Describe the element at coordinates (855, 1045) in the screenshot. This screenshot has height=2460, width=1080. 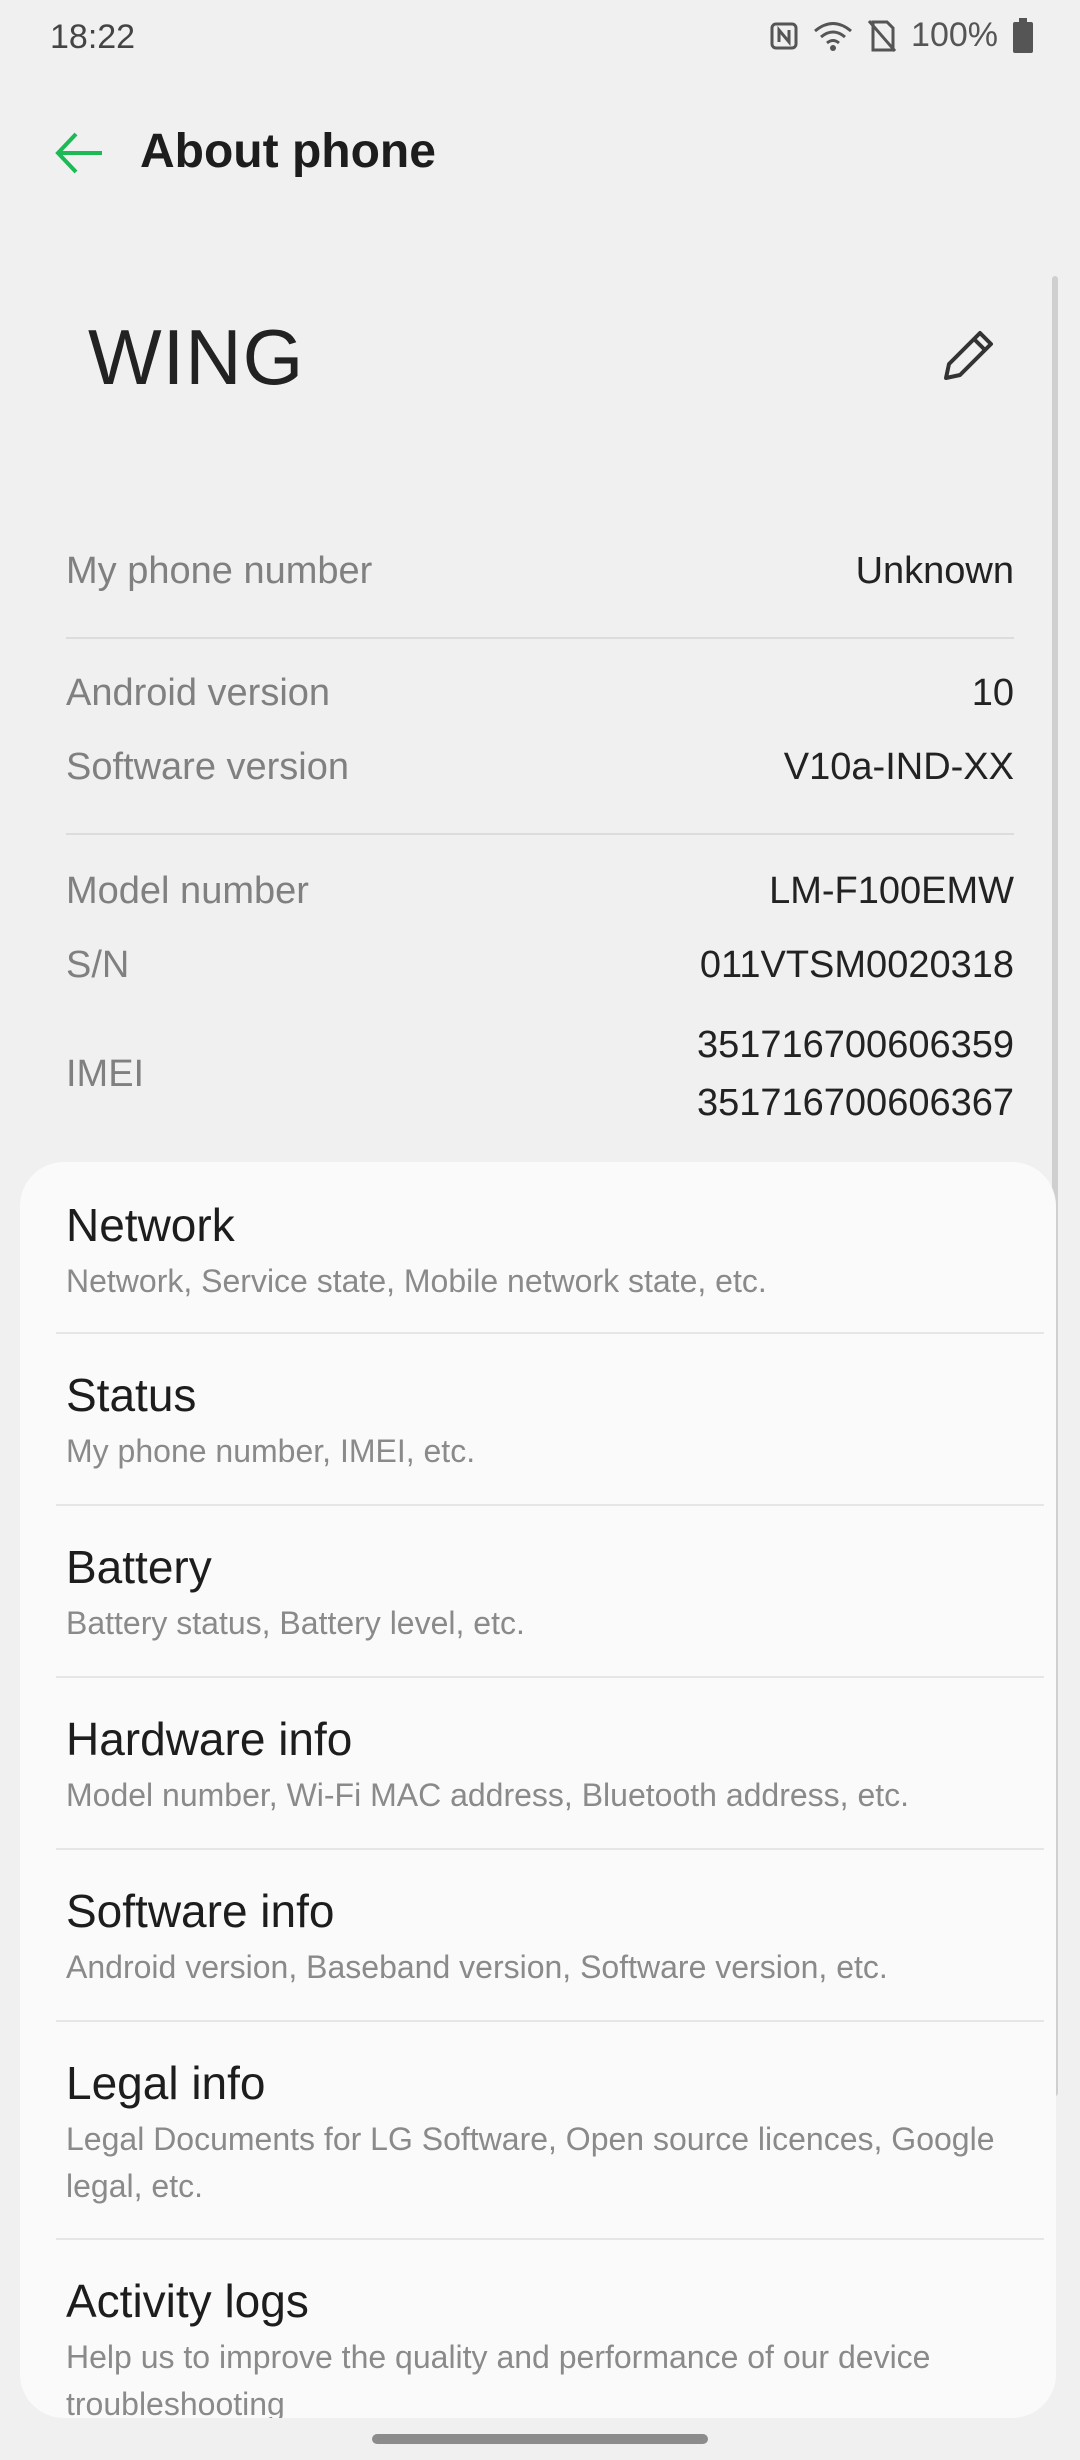
I see `imei-value-1: 351716700606359` at that location.